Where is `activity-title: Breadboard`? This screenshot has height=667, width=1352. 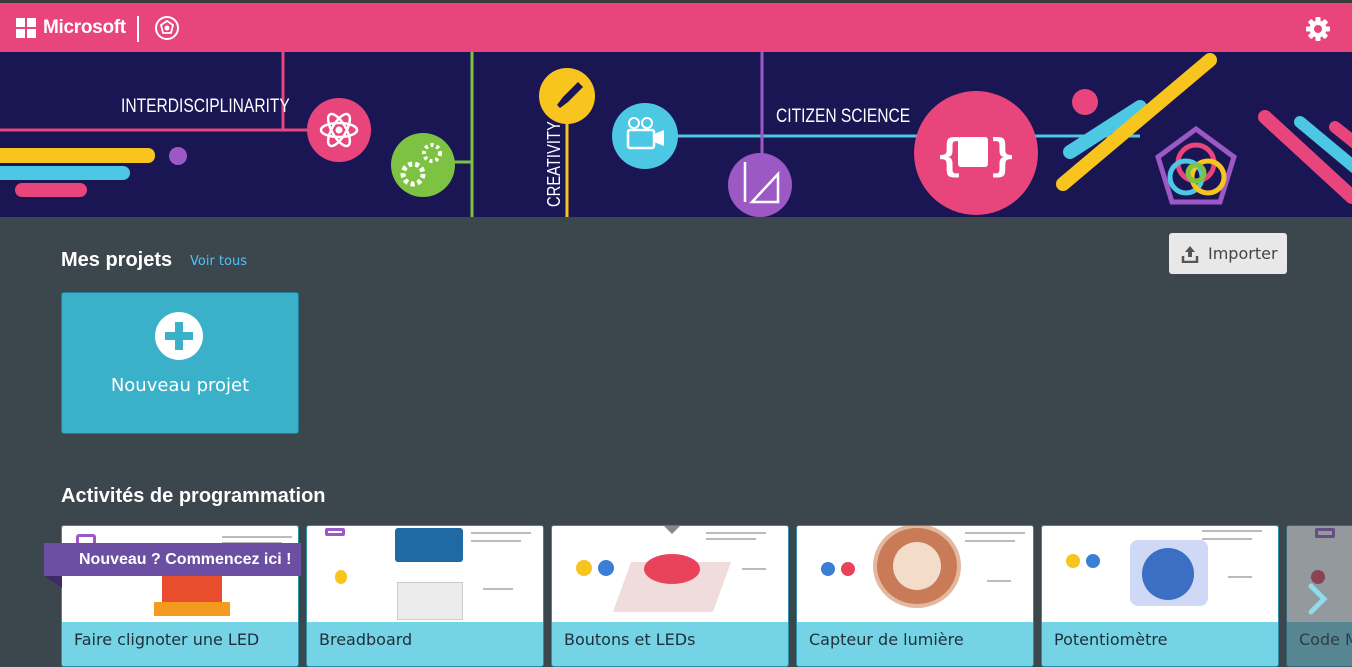 activity-title: Breadboard is located at coordinates (366, 639).